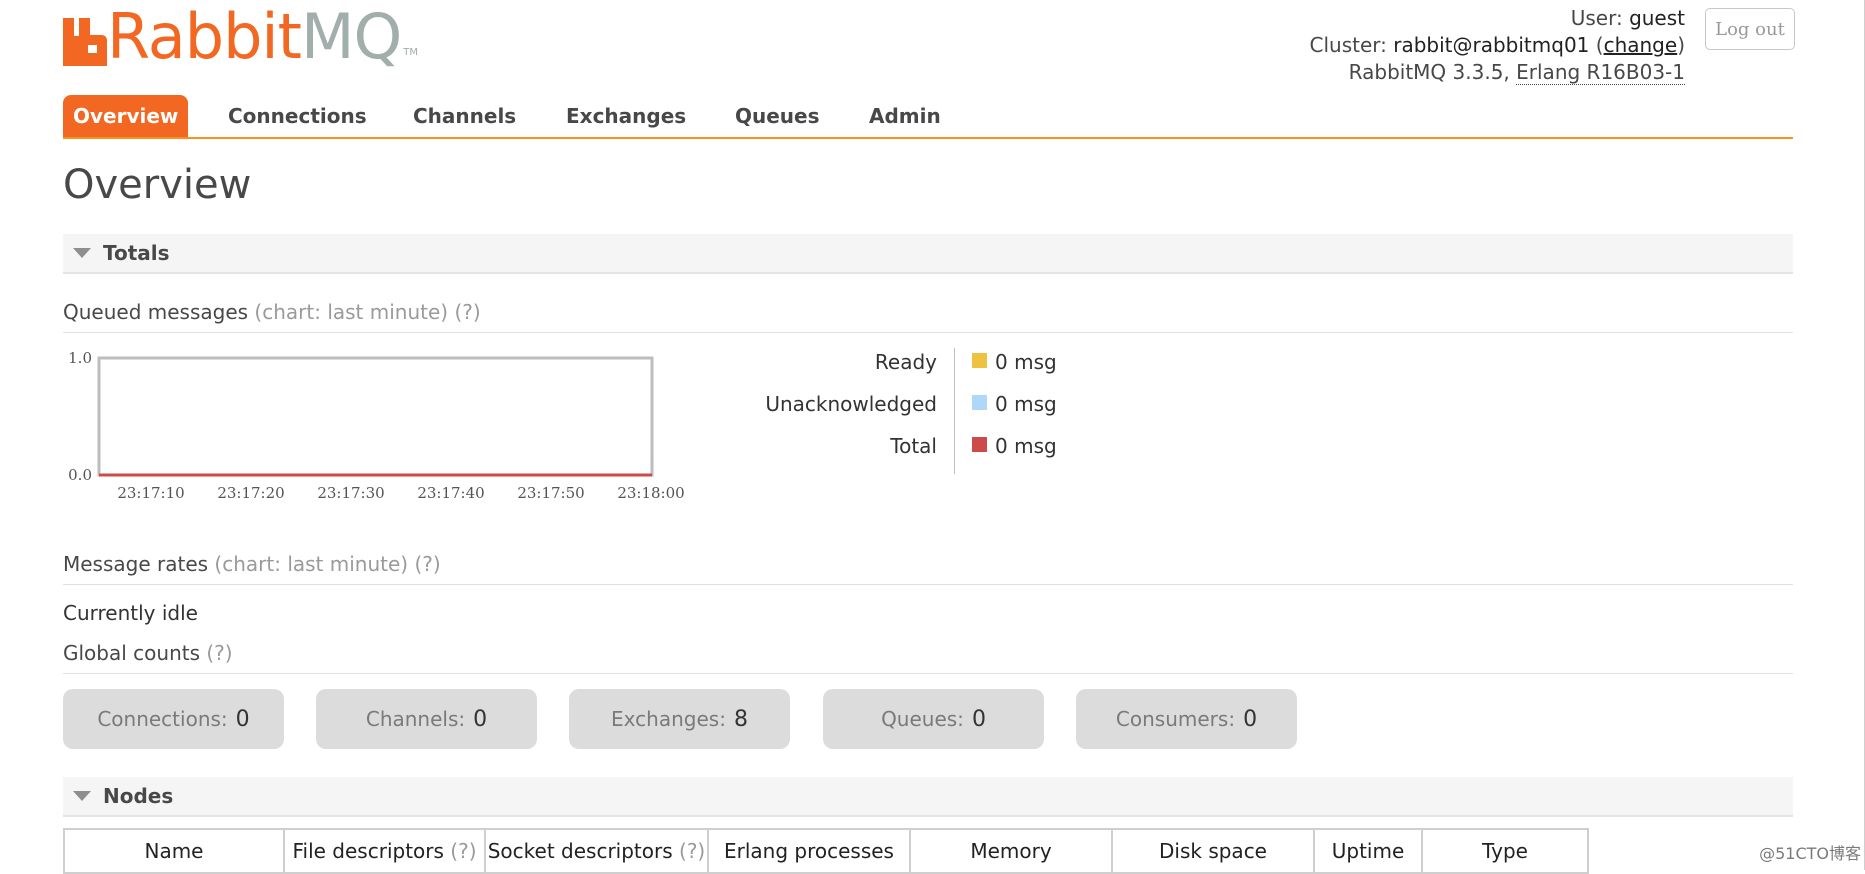 The image size is (1865, 874). I want to click on cluster-label: Cluster:, so click(1348, 45).